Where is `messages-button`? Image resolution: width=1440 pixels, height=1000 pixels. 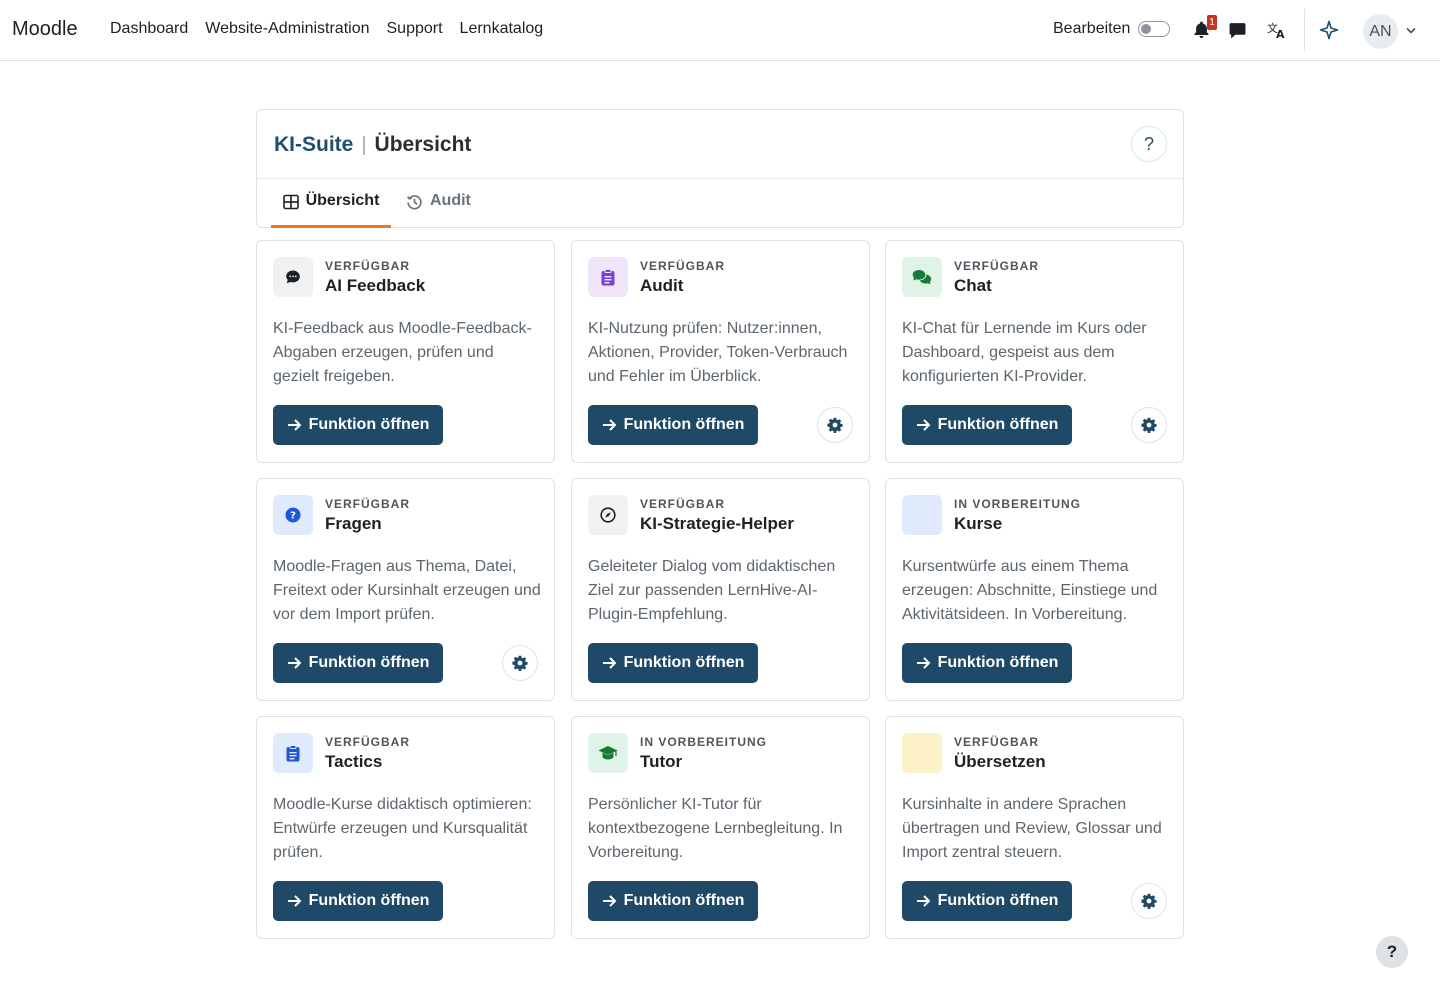 messages-button is located at coordinates (1237, 30).